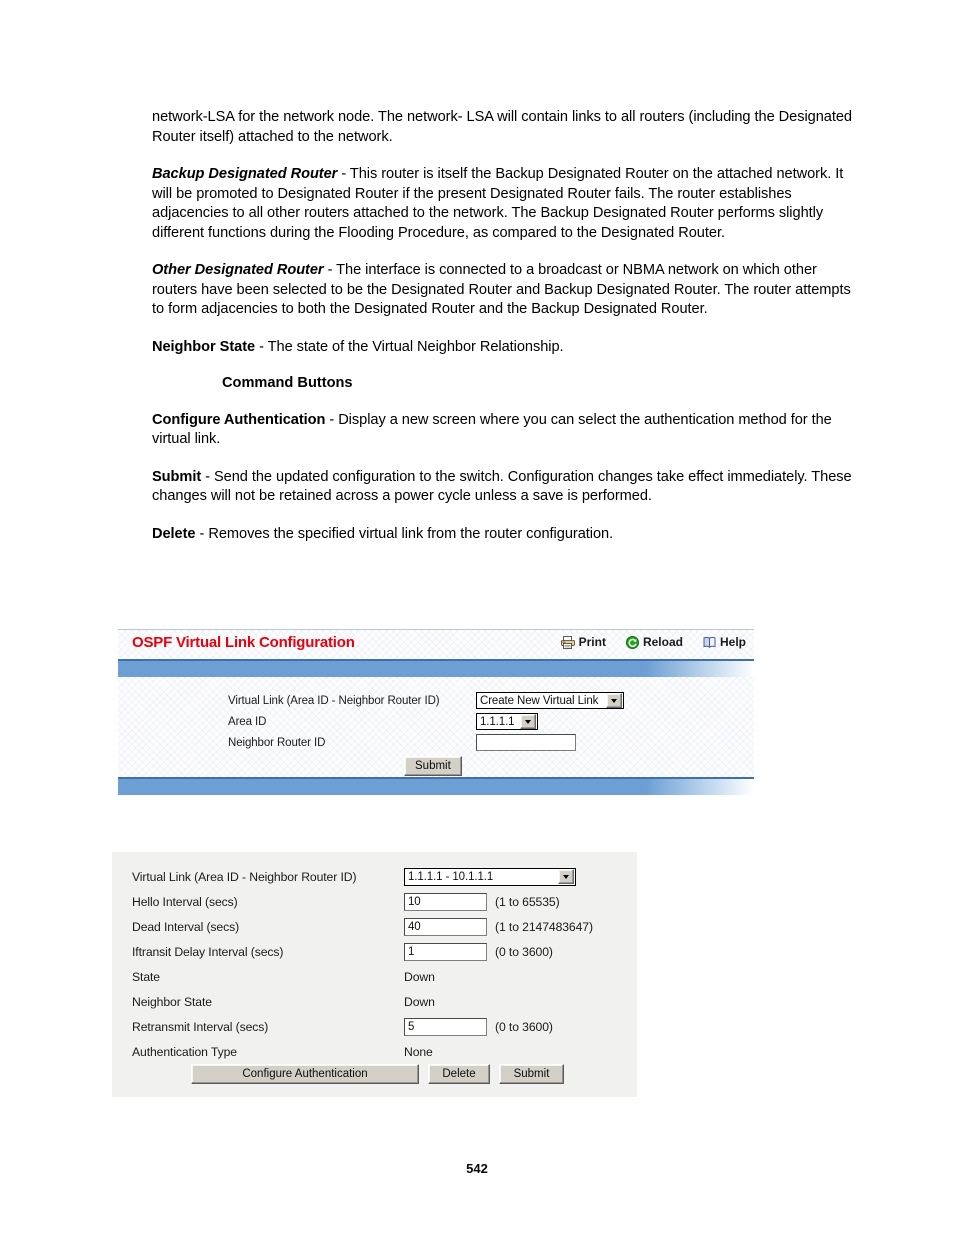  I want to click on reload-icon, so click(632, 642).